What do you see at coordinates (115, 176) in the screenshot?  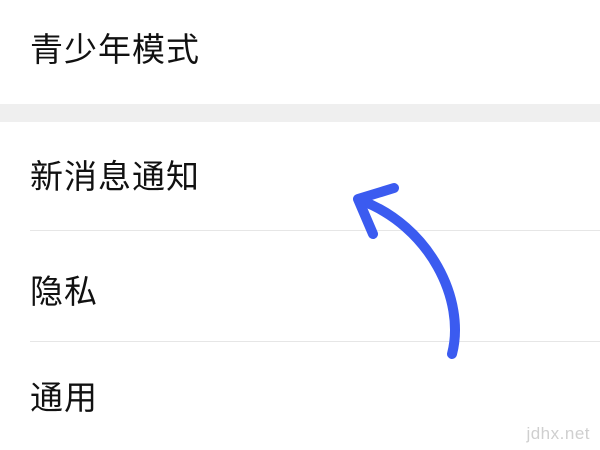 I see `settings-item-label: 新消息通知` at bounding box center [115, 176].